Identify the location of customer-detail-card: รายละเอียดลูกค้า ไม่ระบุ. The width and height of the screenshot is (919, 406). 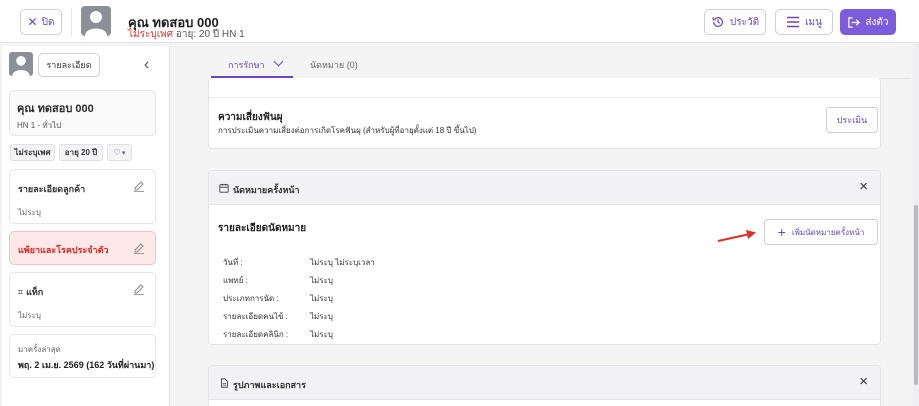
(82, 196).